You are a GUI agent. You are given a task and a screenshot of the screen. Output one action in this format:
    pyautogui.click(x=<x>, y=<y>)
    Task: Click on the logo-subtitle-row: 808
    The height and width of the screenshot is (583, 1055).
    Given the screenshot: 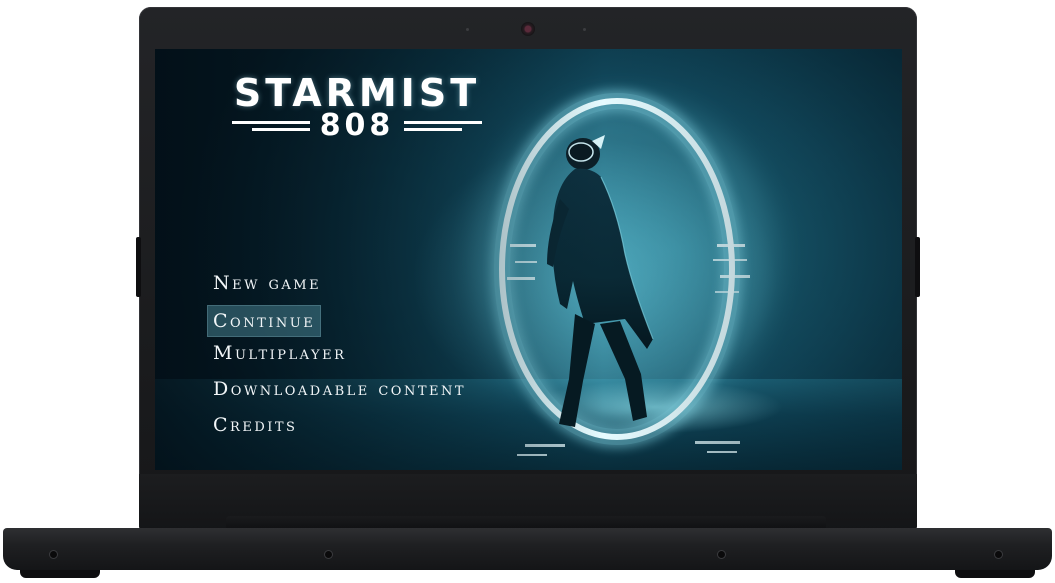 What is the action you would take?
    pyautogui.click(x=357, y=126)
    